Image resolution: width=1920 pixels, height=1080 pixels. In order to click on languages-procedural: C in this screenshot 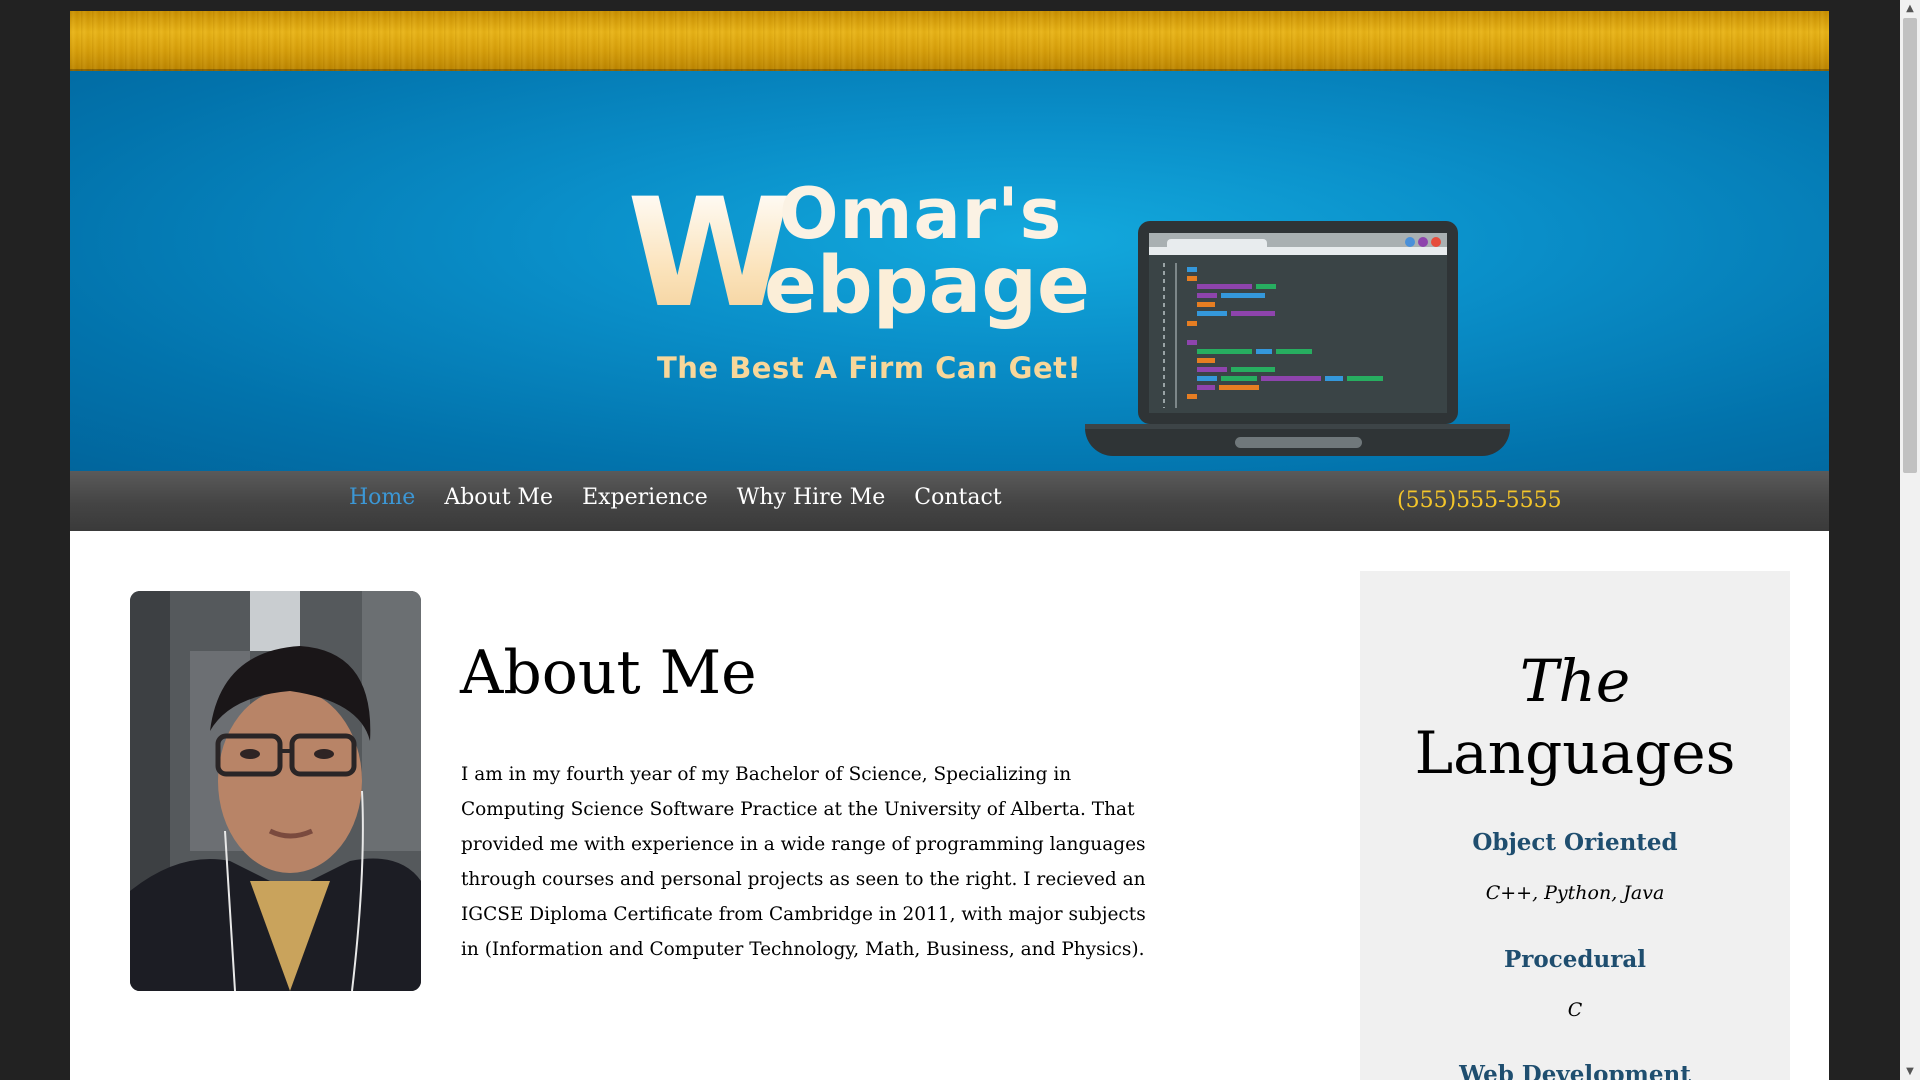, I will do `click(1575, 1010)`.